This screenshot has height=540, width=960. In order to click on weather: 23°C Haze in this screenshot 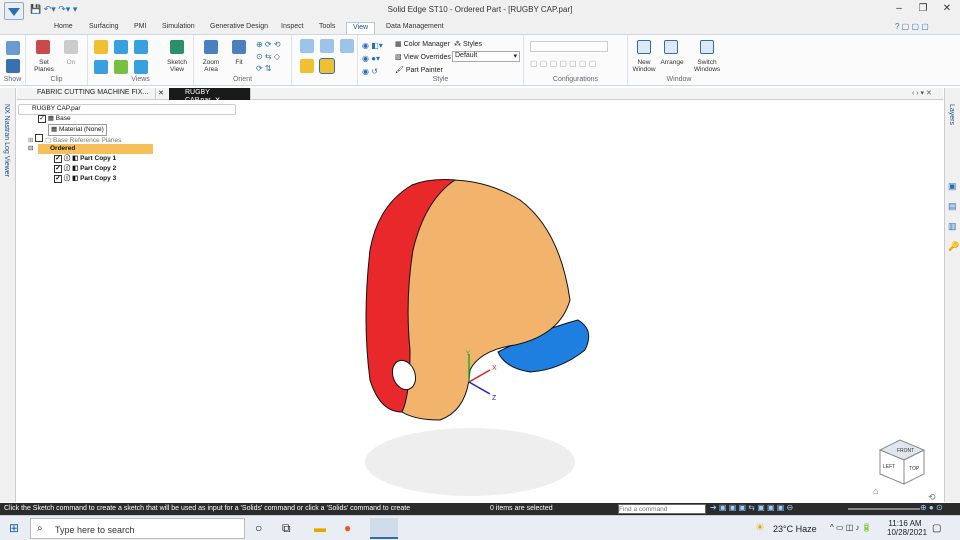, I will do `click(795, 529)`.